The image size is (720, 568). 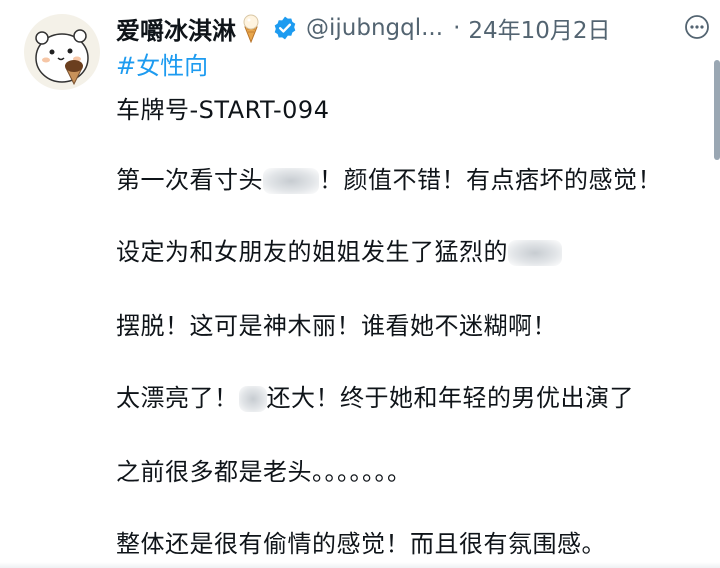 What do you see at coordinates (360, 565) in the screenshot?
I see `bottom-divider` at bounding box center [360, 565].